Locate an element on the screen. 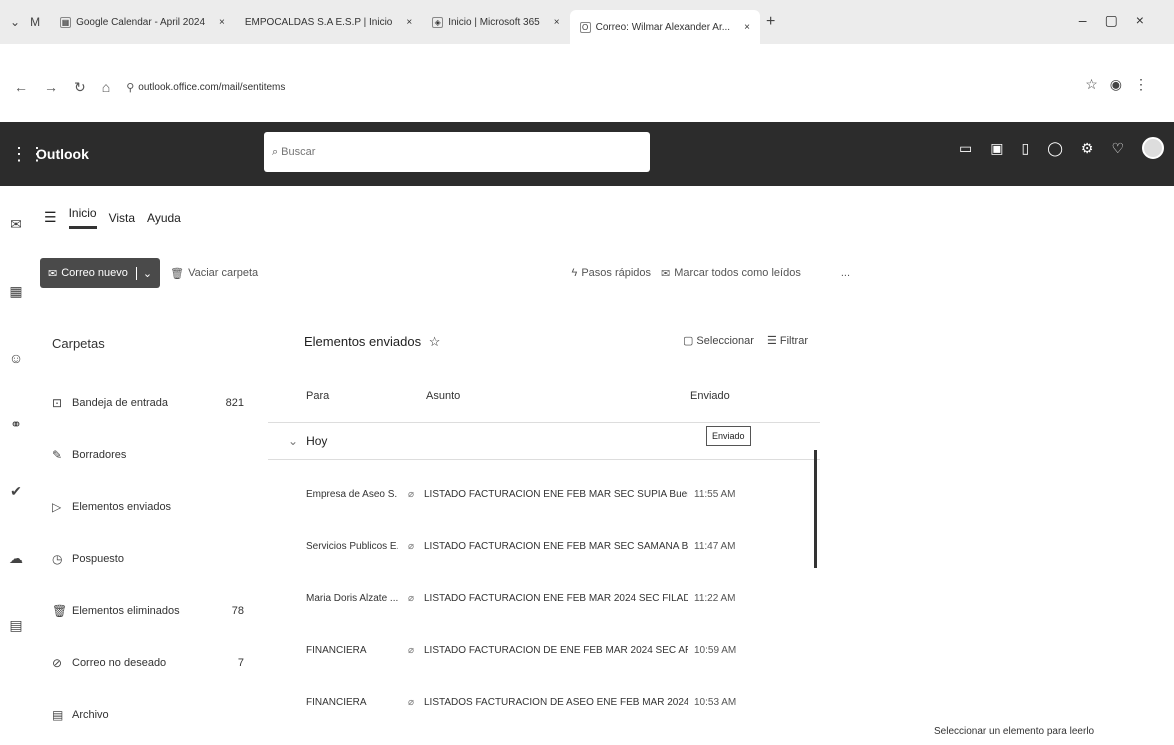 This screenshot has height=745, width=1174. folder-item: 🗑 Elementos eliminados 78 is located at coordinates (158, 611).